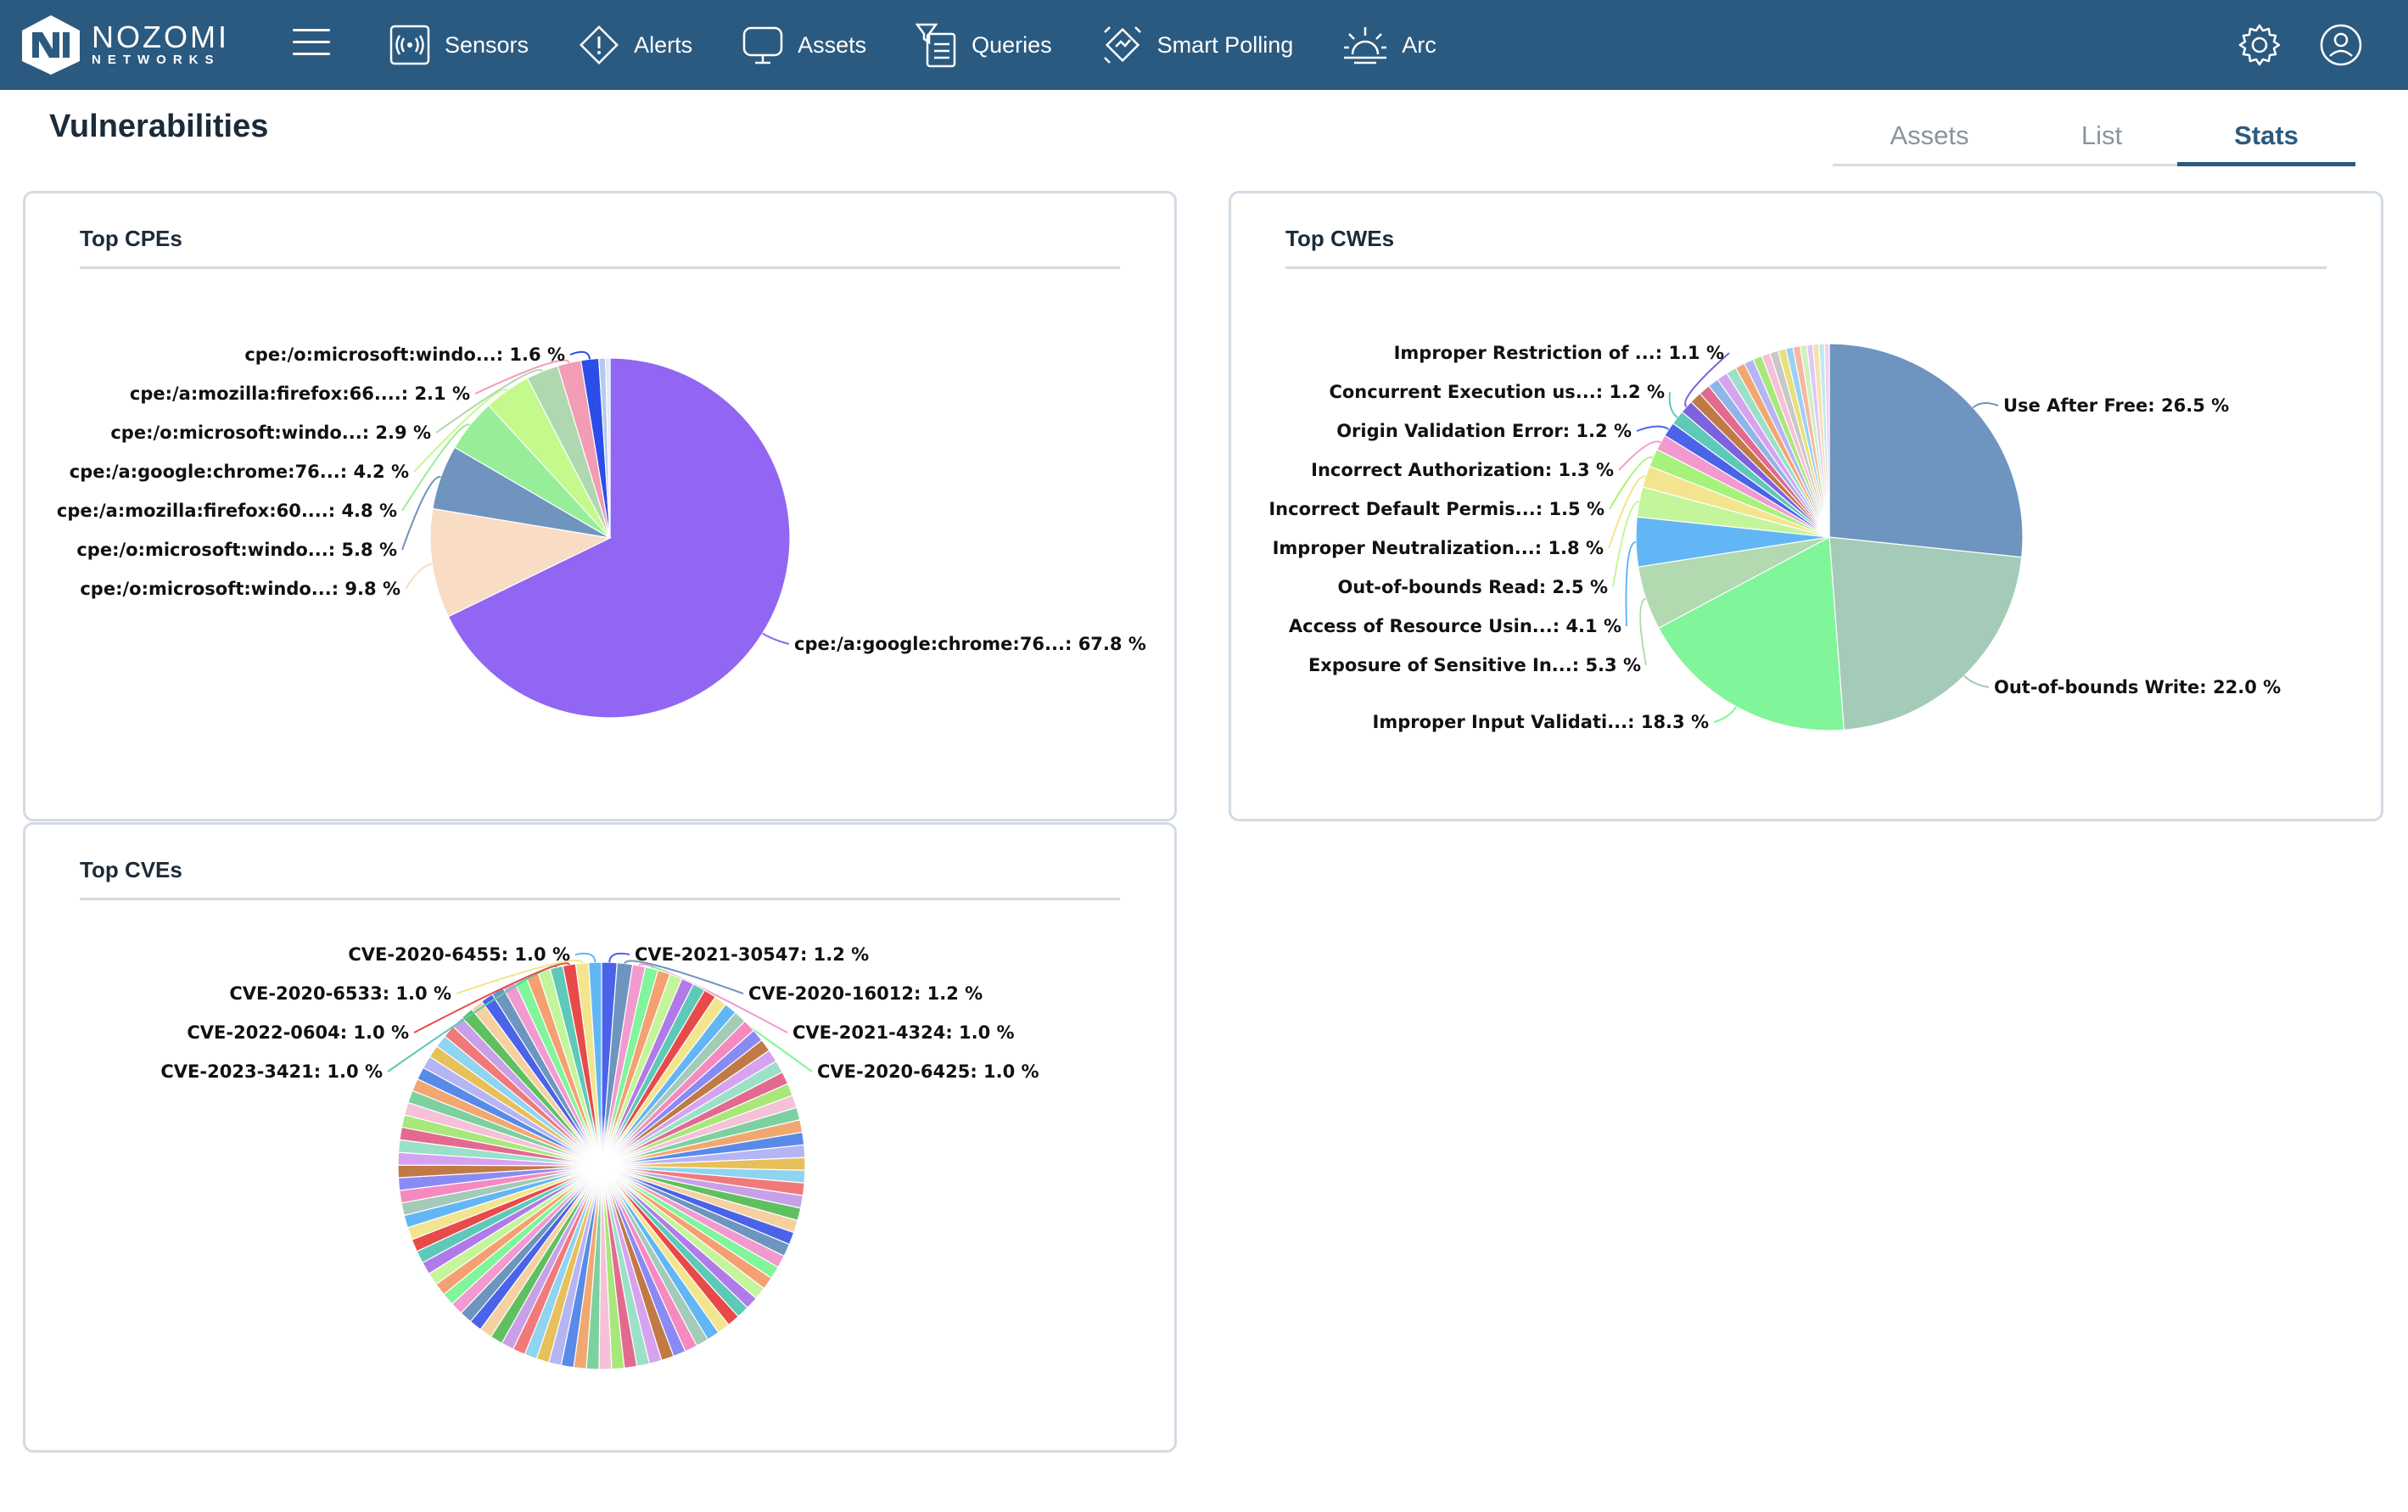 This screenshot has height=1512, width=2408. I want to click on nav-item-label: Alerts, so click(663, 44).